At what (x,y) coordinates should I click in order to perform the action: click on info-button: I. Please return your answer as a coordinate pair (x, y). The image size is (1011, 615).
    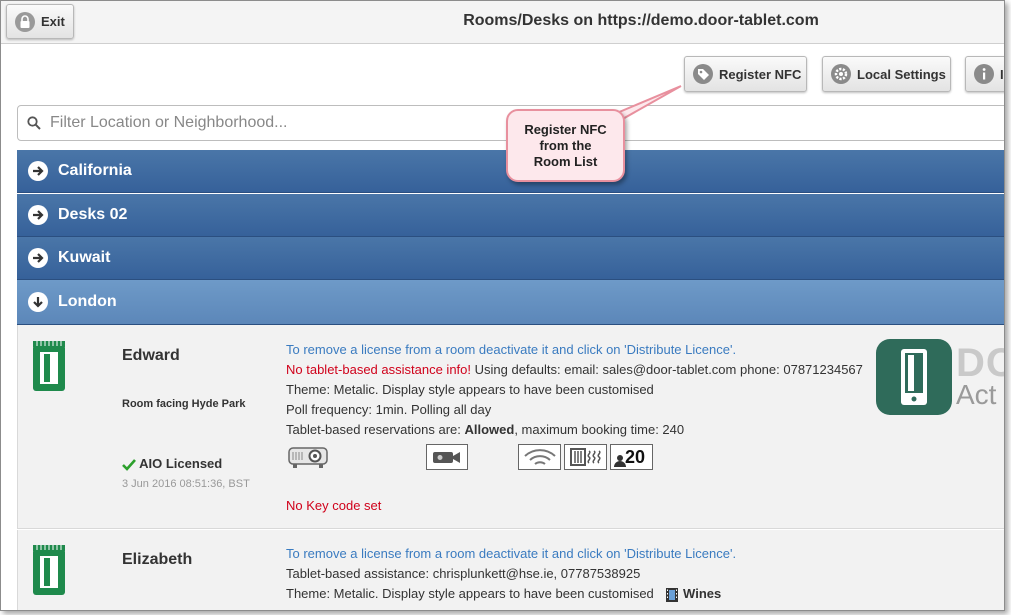
    Looking at the image, I should click on (984, 74).